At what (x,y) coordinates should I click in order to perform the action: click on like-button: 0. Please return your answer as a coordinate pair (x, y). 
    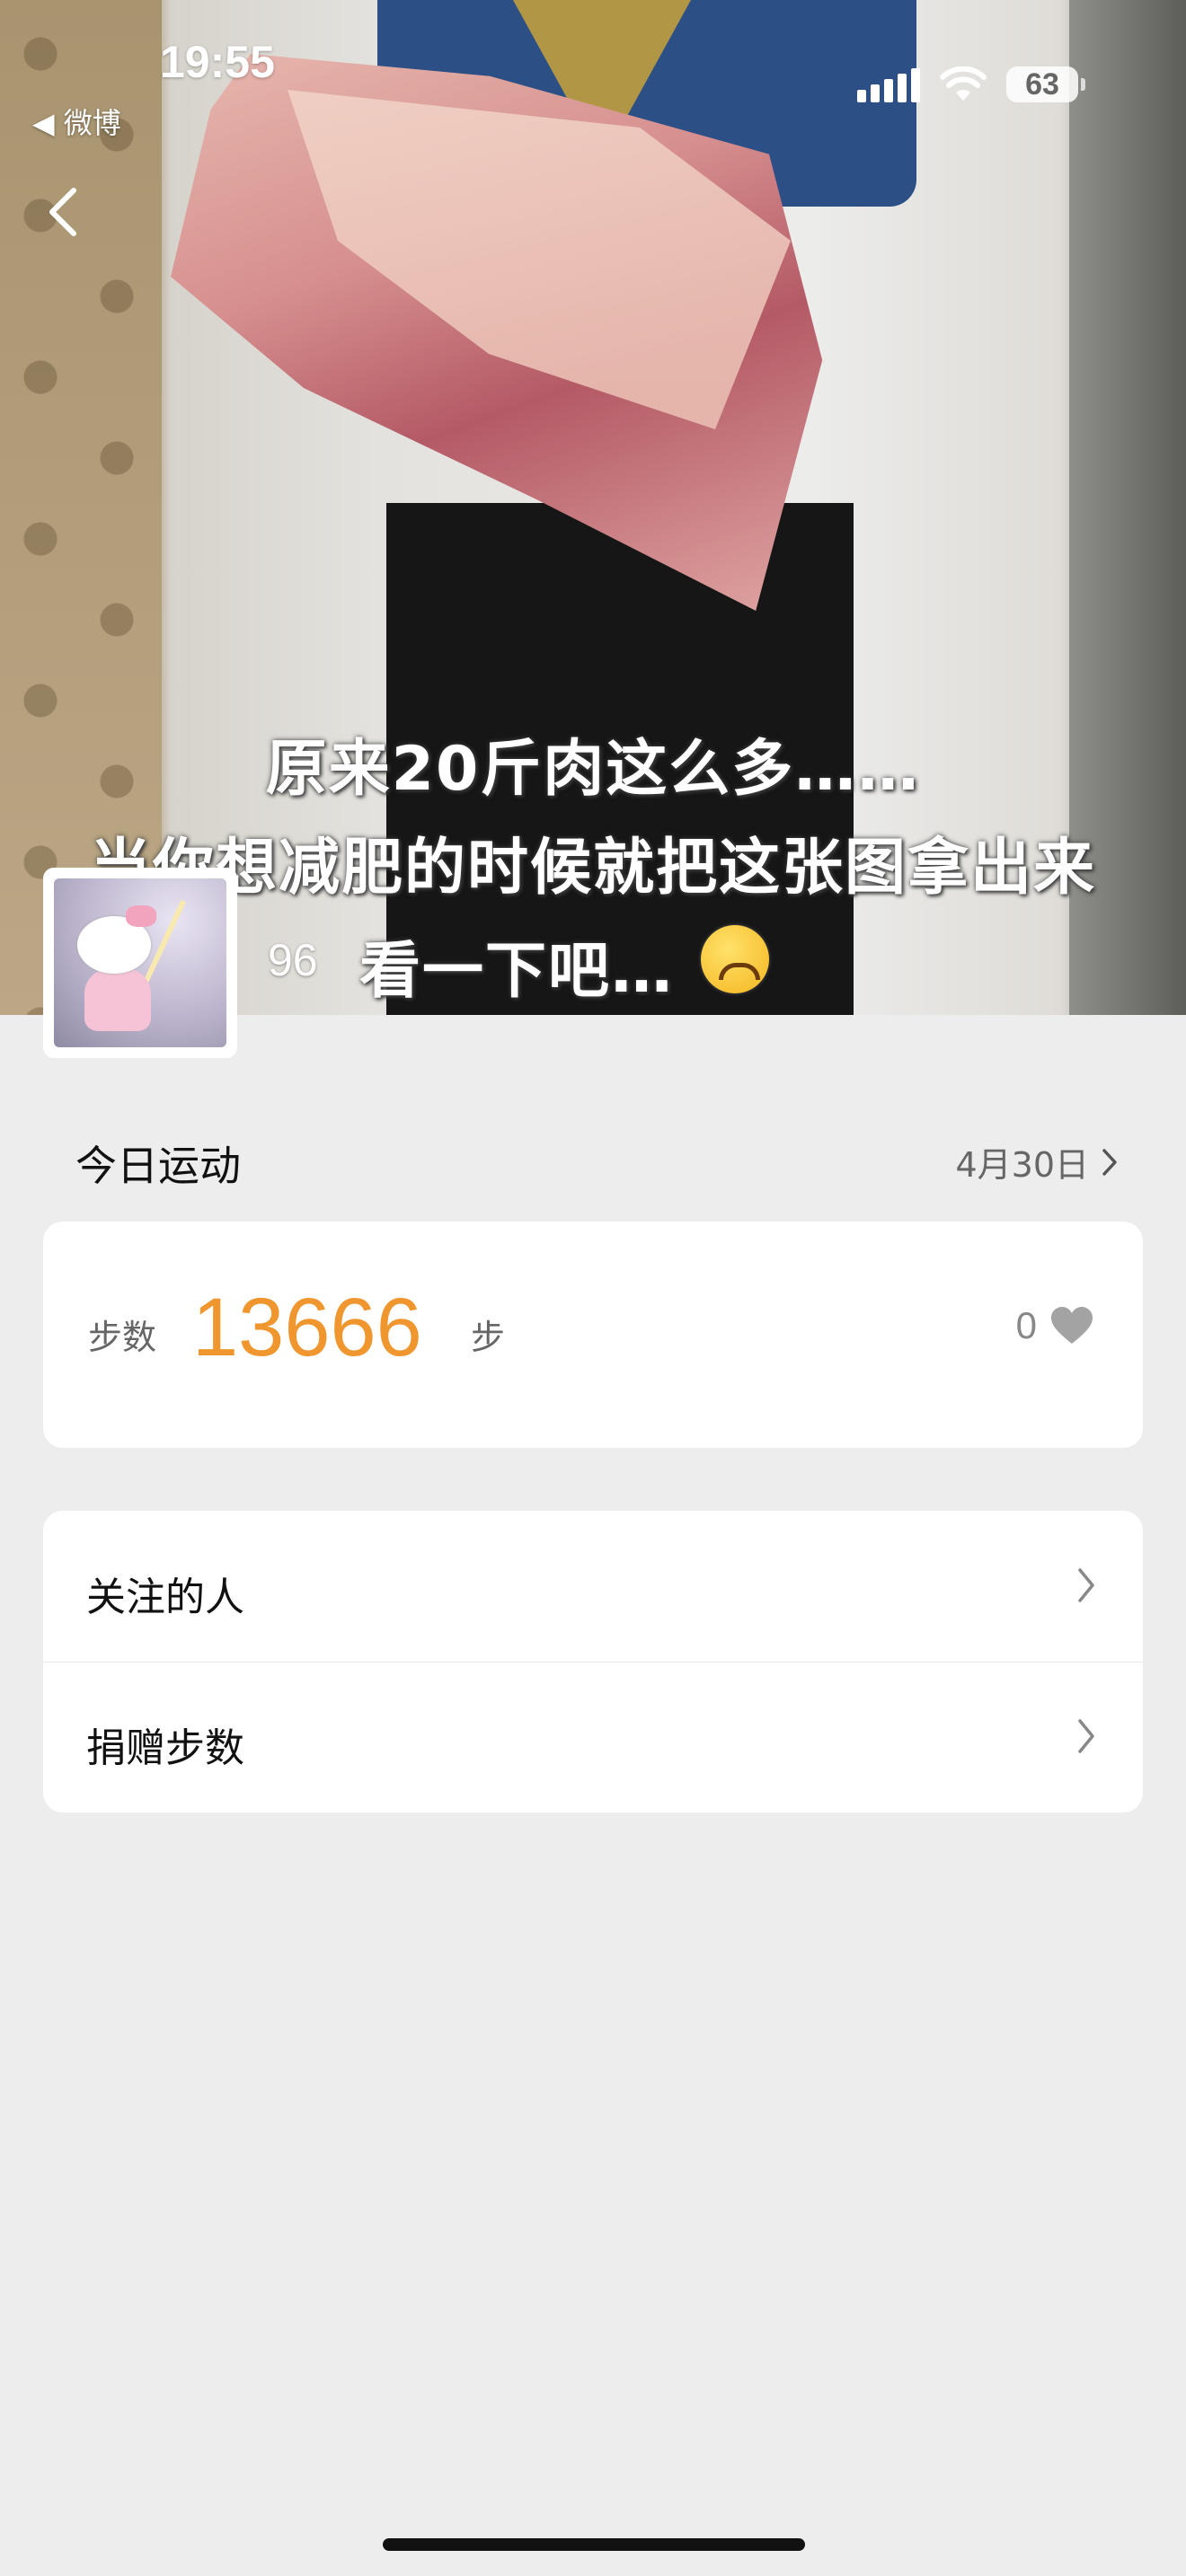
    Looking at the image, I should click on (1055, 1325).